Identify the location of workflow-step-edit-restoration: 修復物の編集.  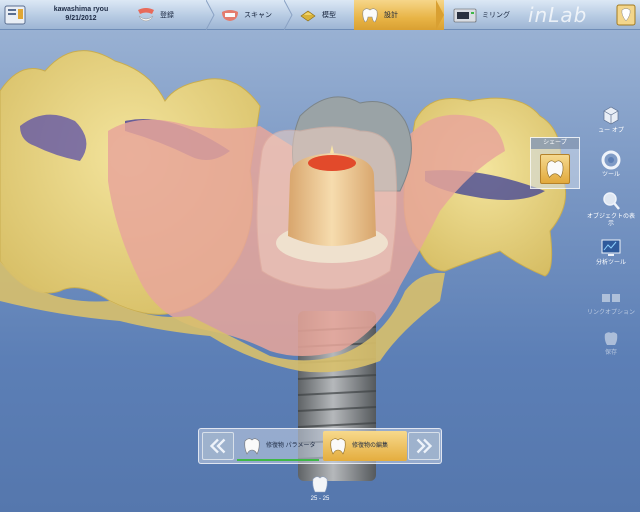
(365, 446).